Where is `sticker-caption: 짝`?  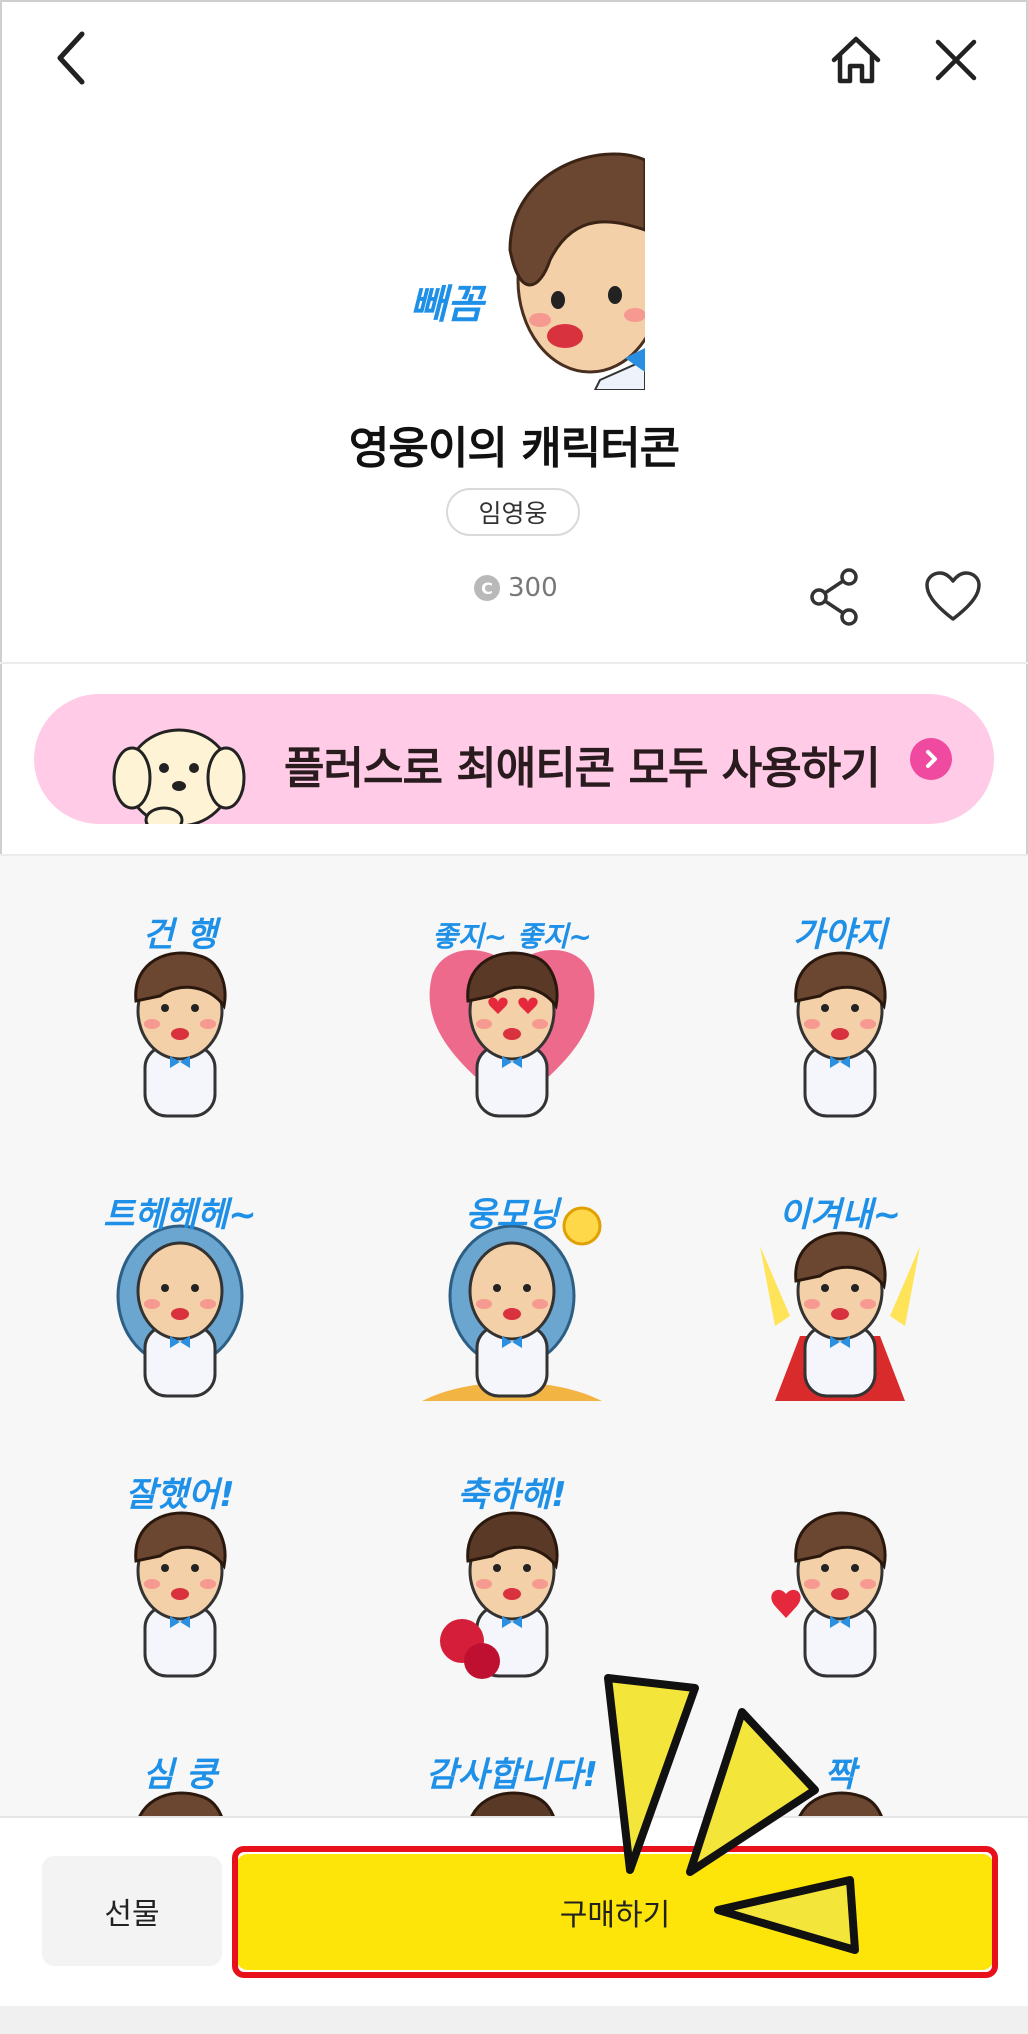 sticker-caption: 짝 is located at coordinates (842, 1775).